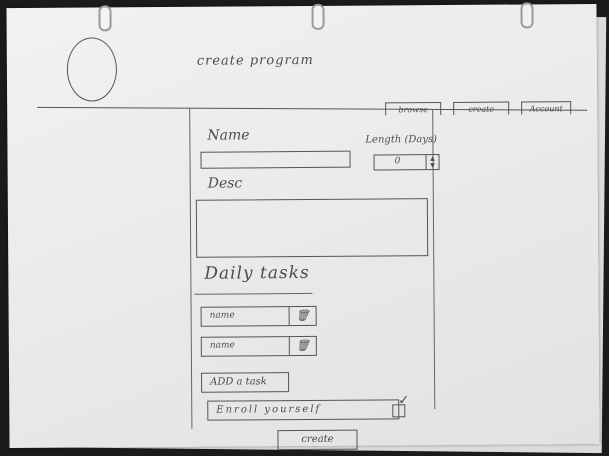 The height and width of the screenshot is (456, 609). I want to click on page-title: create program, so click(255, 60).